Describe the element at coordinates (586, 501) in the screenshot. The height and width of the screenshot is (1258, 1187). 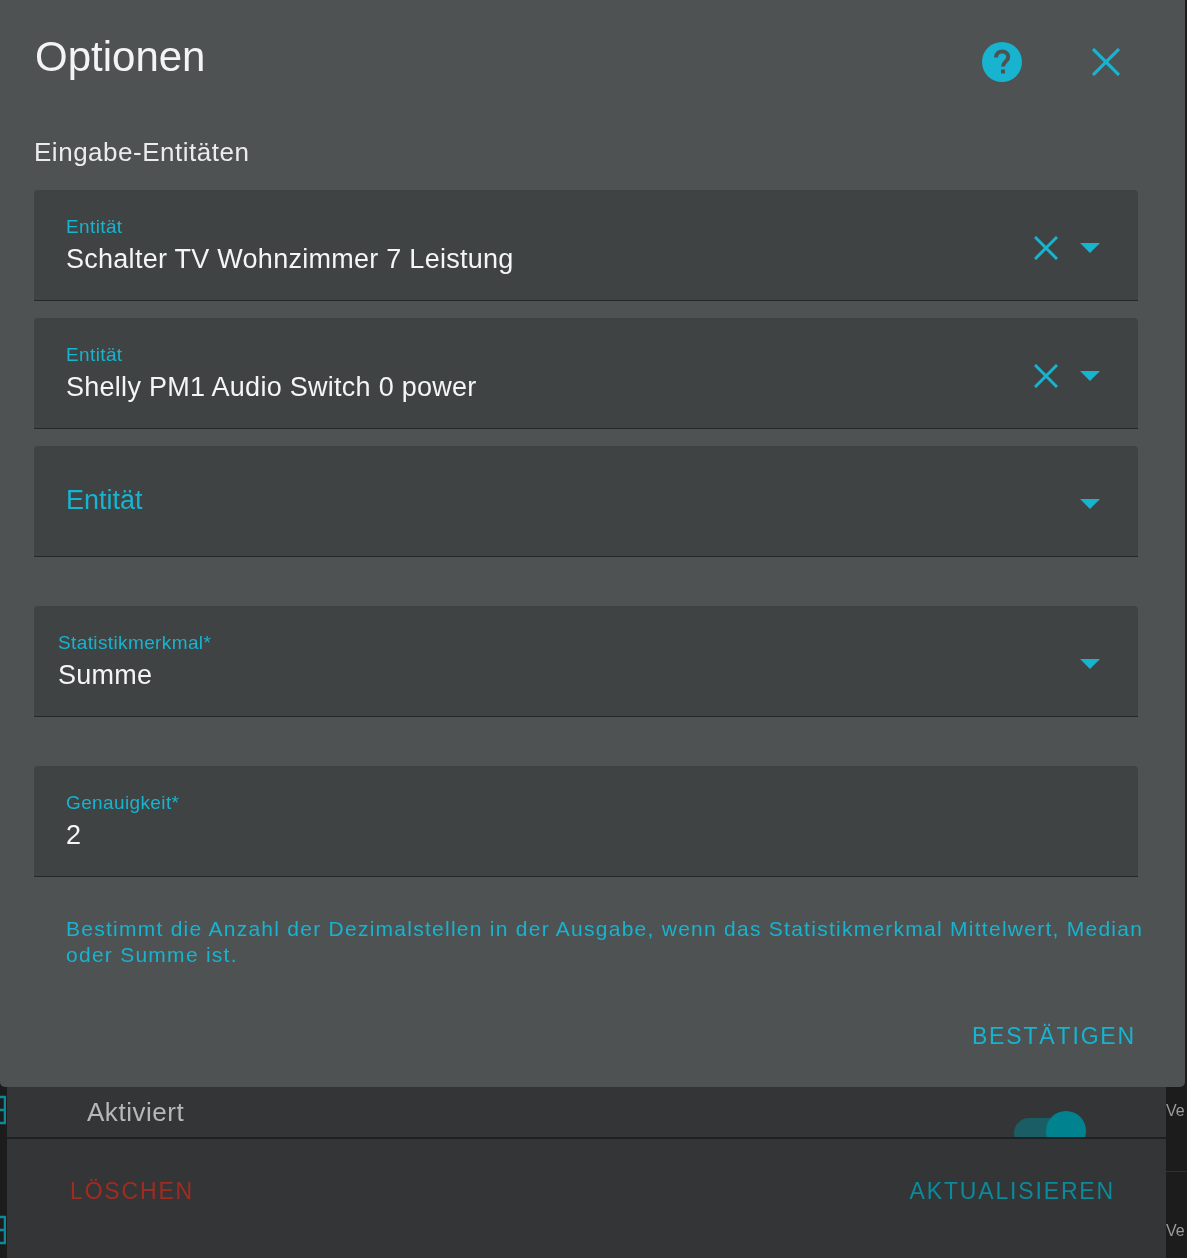
I see `entity-field: Entität` at that location.